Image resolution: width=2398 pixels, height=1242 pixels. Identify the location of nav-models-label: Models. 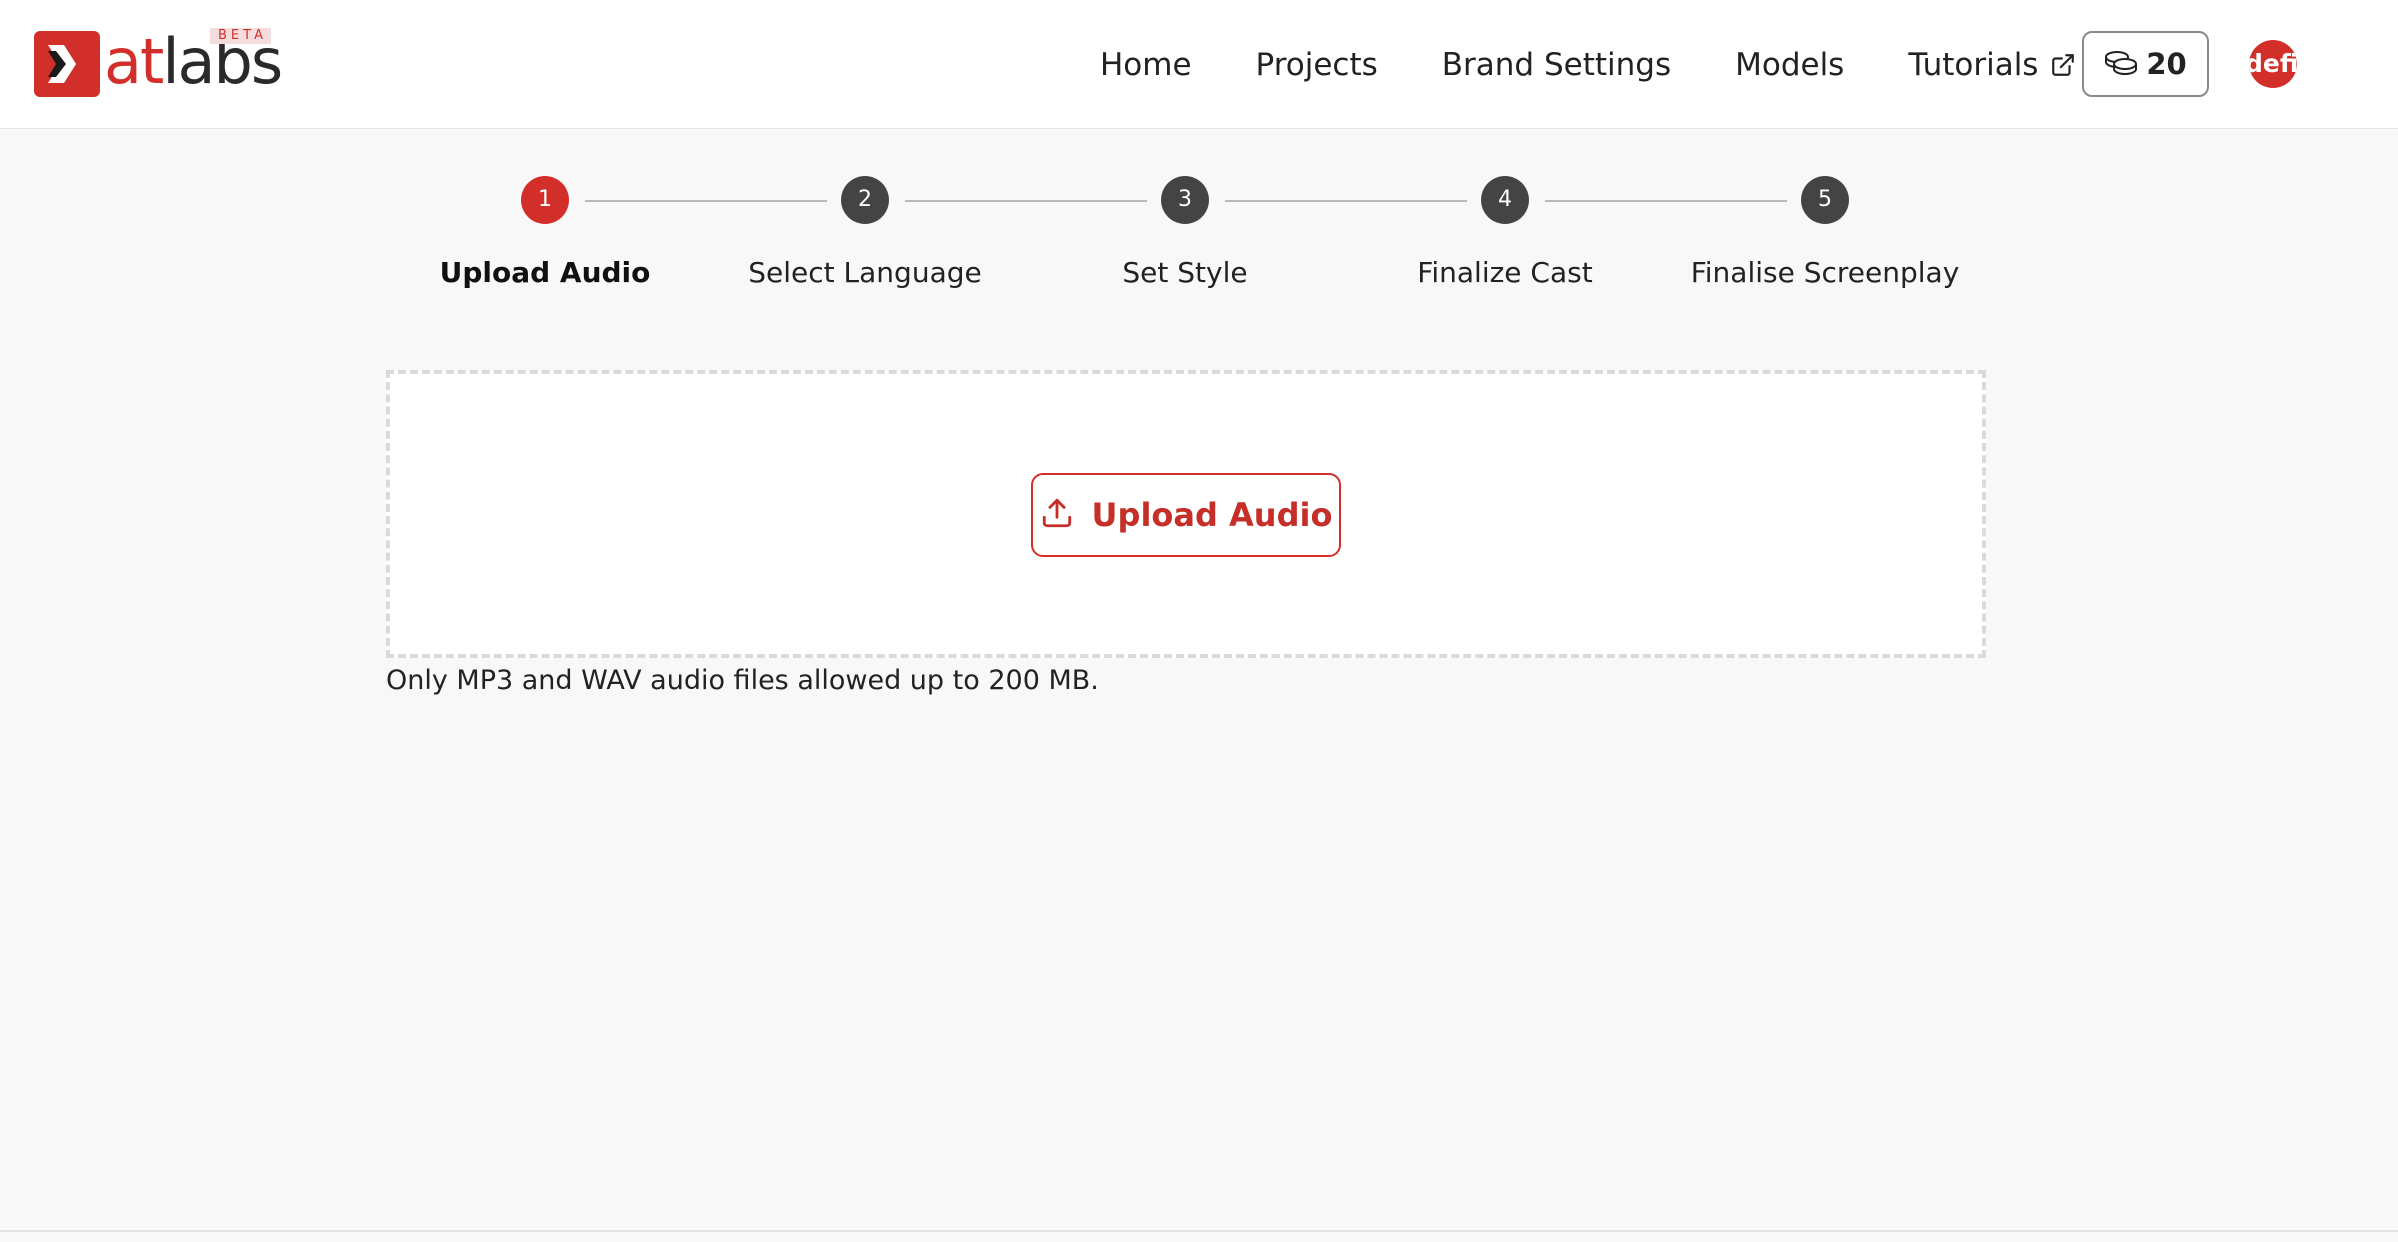
(1789, 65).